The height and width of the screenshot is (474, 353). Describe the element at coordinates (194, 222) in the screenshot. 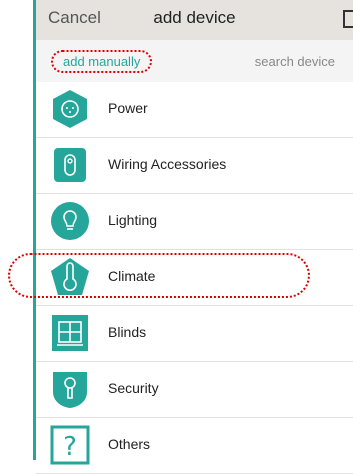

I see `list-item-lighting: Lighting` at that location.